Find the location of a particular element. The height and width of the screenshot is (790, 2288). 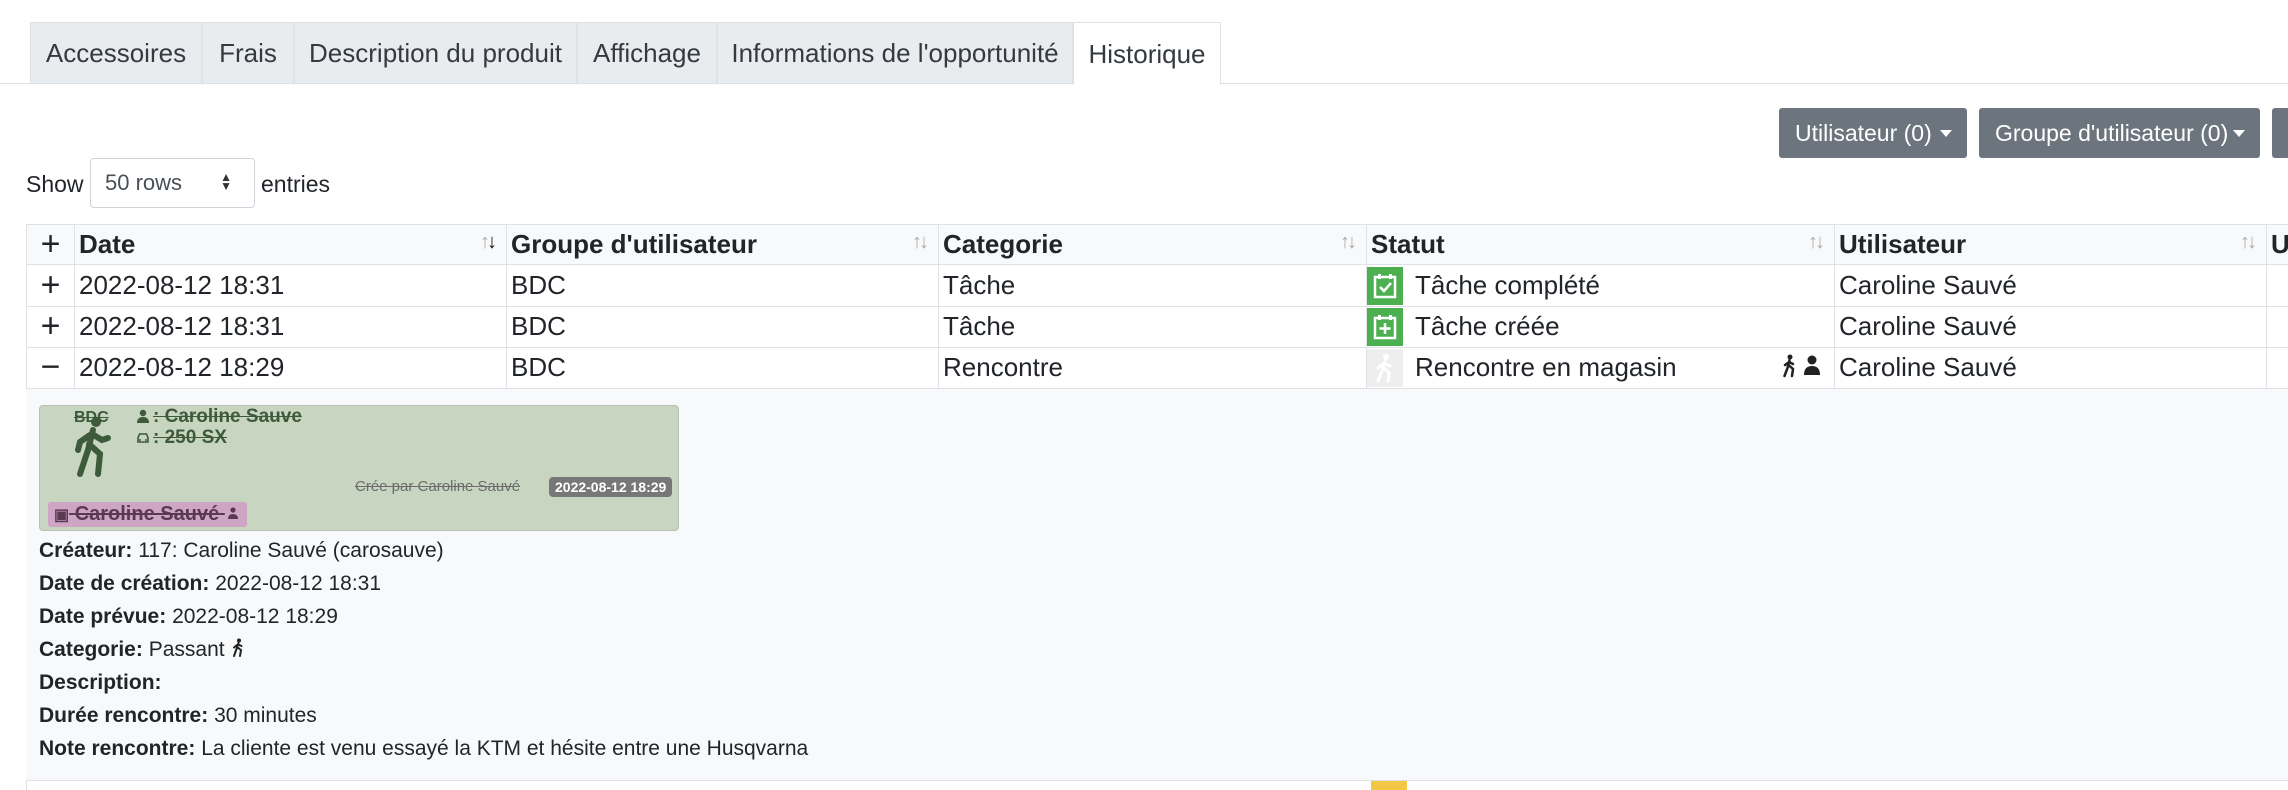

detail-description: Description: is located at coordinates (100, 683).